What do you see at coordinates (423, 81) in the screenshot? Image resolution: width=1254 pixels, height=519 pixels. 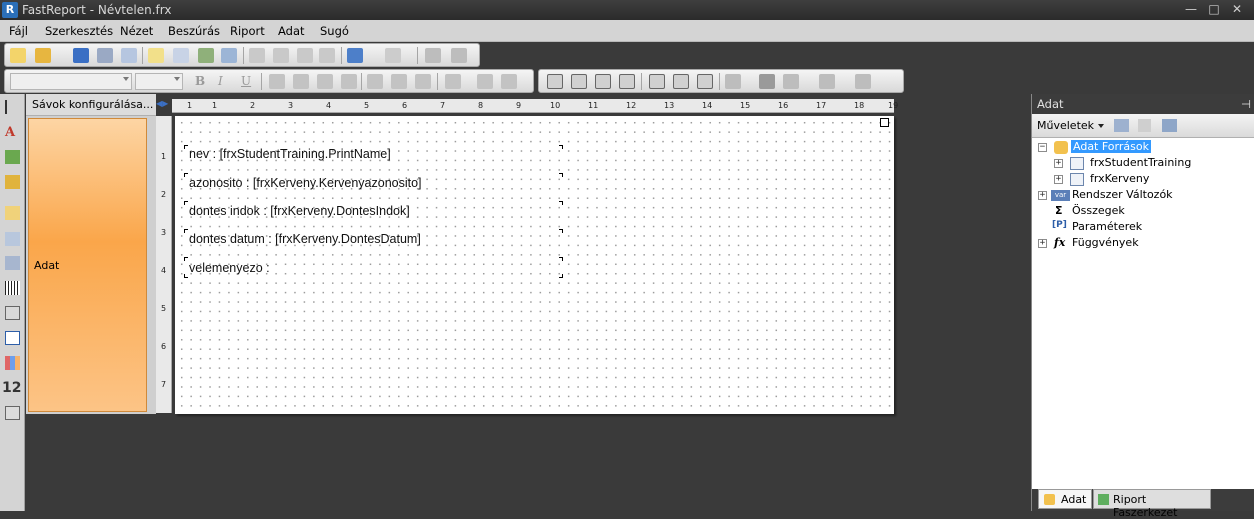 I see `valign-bottom-icon` at bounding box center [423, 81].